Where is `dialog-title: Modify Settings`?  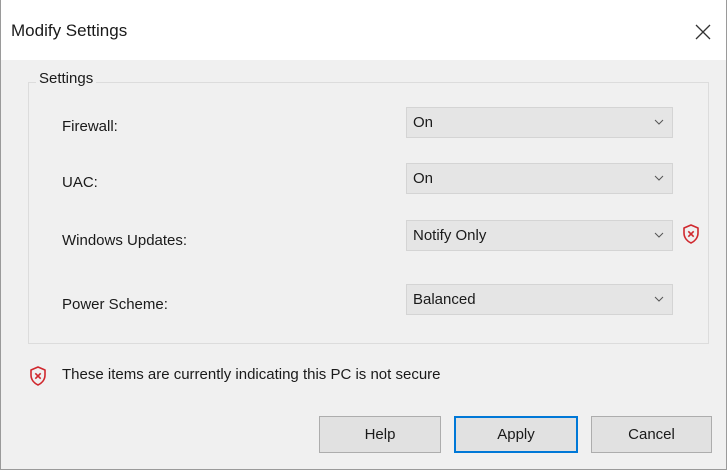
dialog-title: Modify Settings is located at coordinates (69, 30).